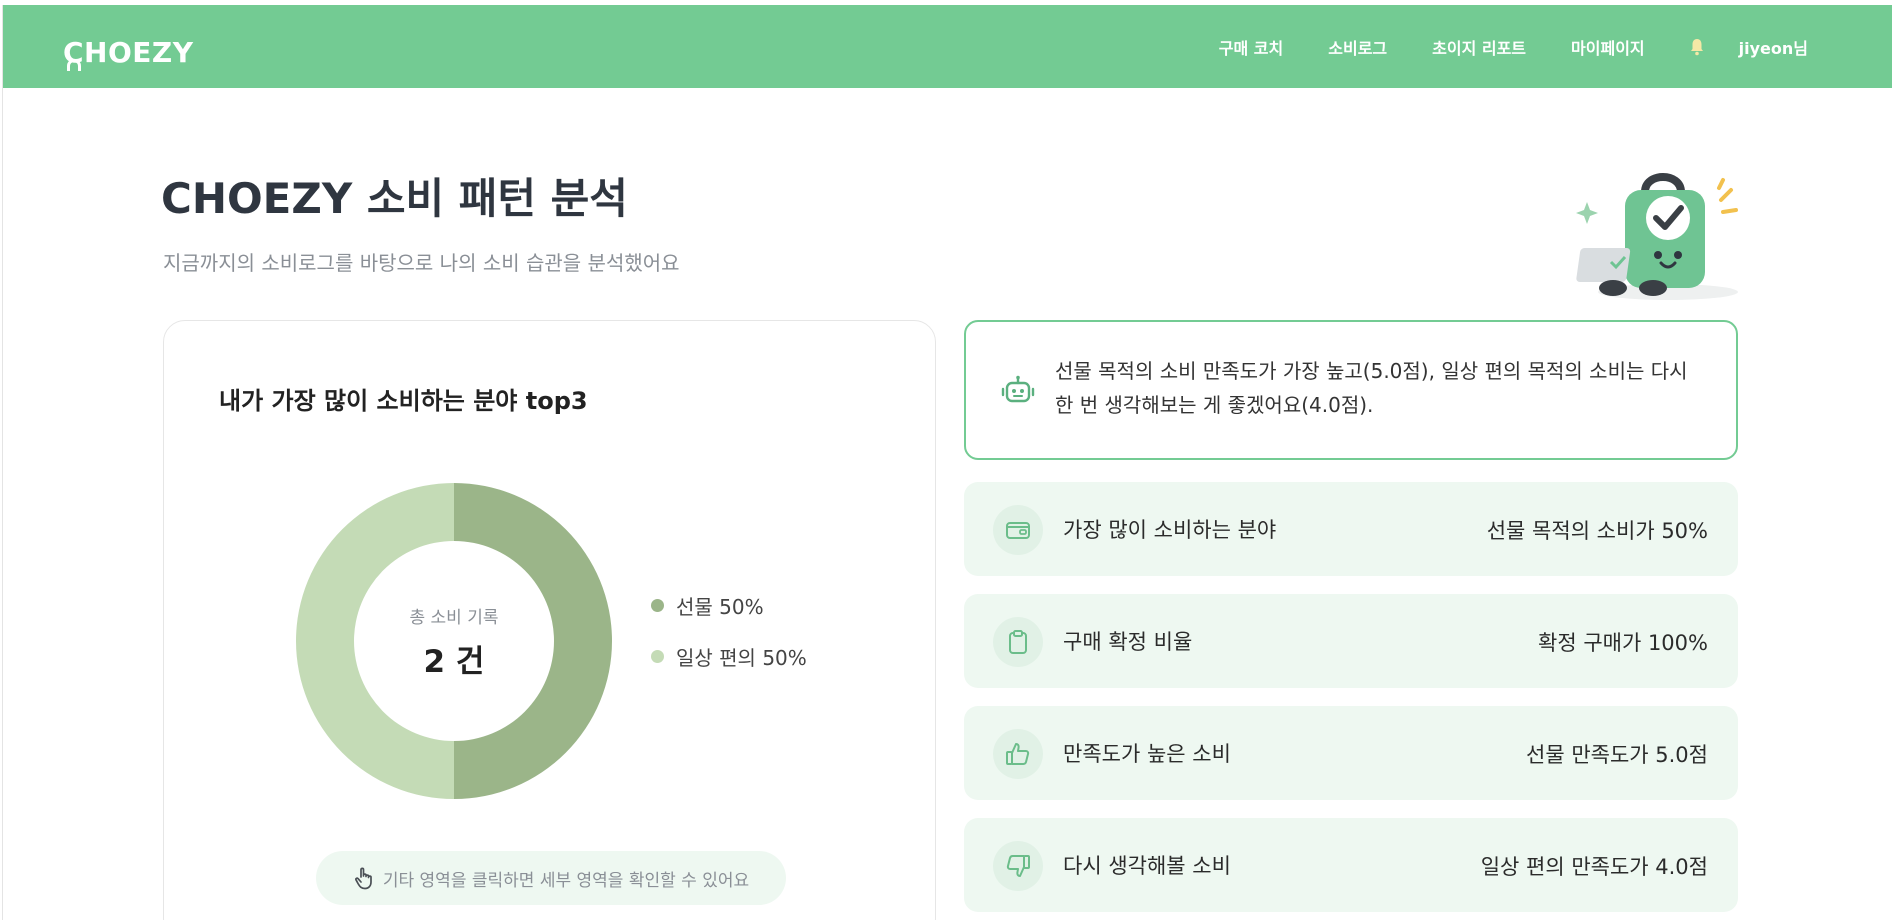 This screenshot has width=1892, height=920. What do you see at coordinates (1251, 47) in the screenshot?
I see `nav-purchase-coach: 구매 코치` at bounding box center [1251, 47].